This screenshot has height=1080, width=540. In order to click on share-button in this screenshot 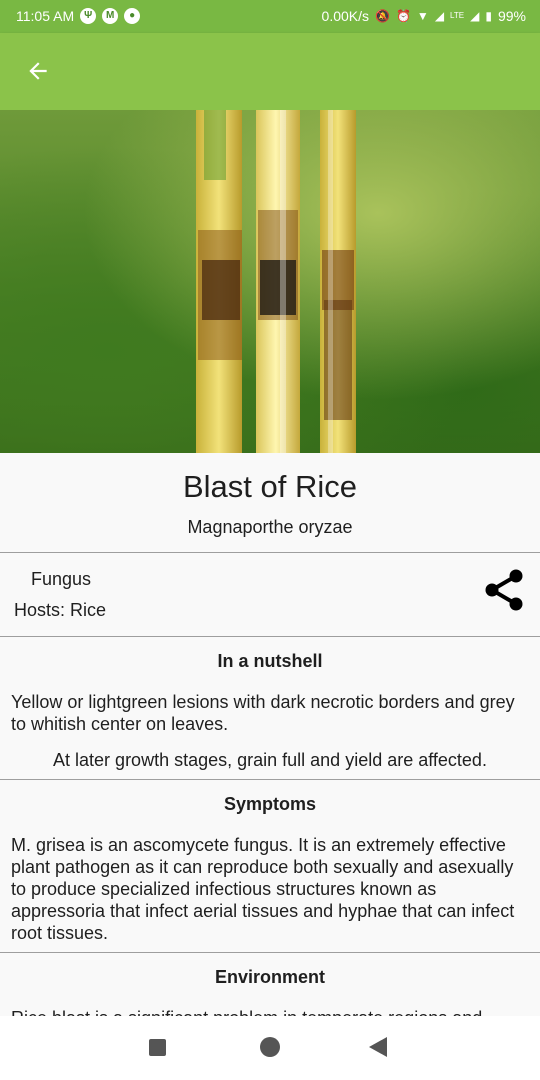, I will do `click(505, 590)`.